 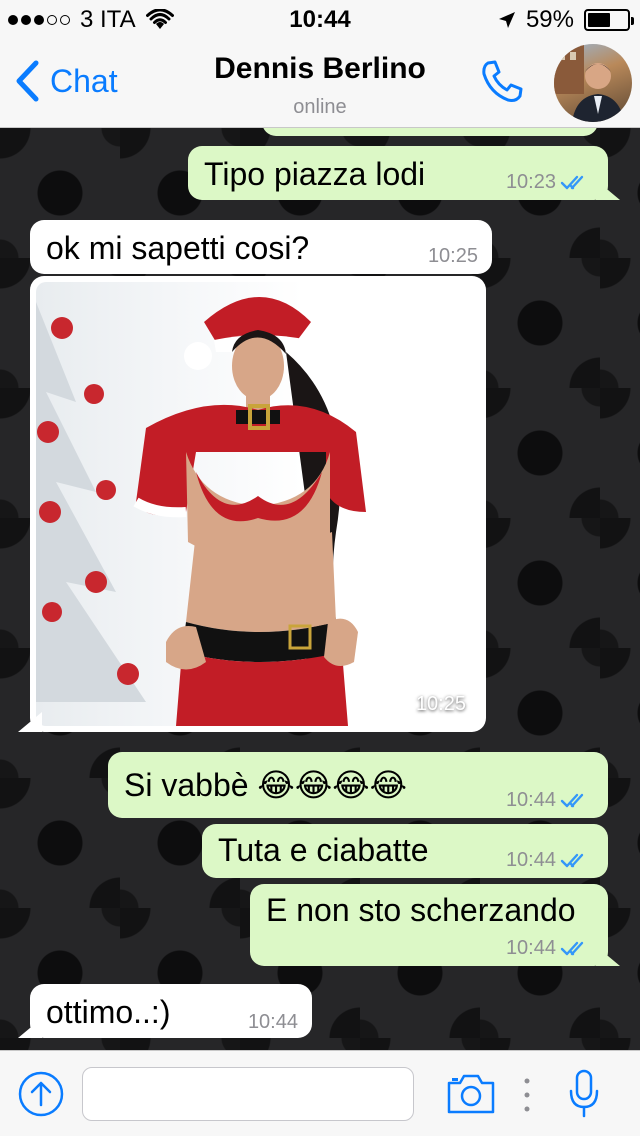 What do you see at coordinates (549, 19) in the screenshot?
I see `battery-percent: 59%` at bounding box center [549, 19].